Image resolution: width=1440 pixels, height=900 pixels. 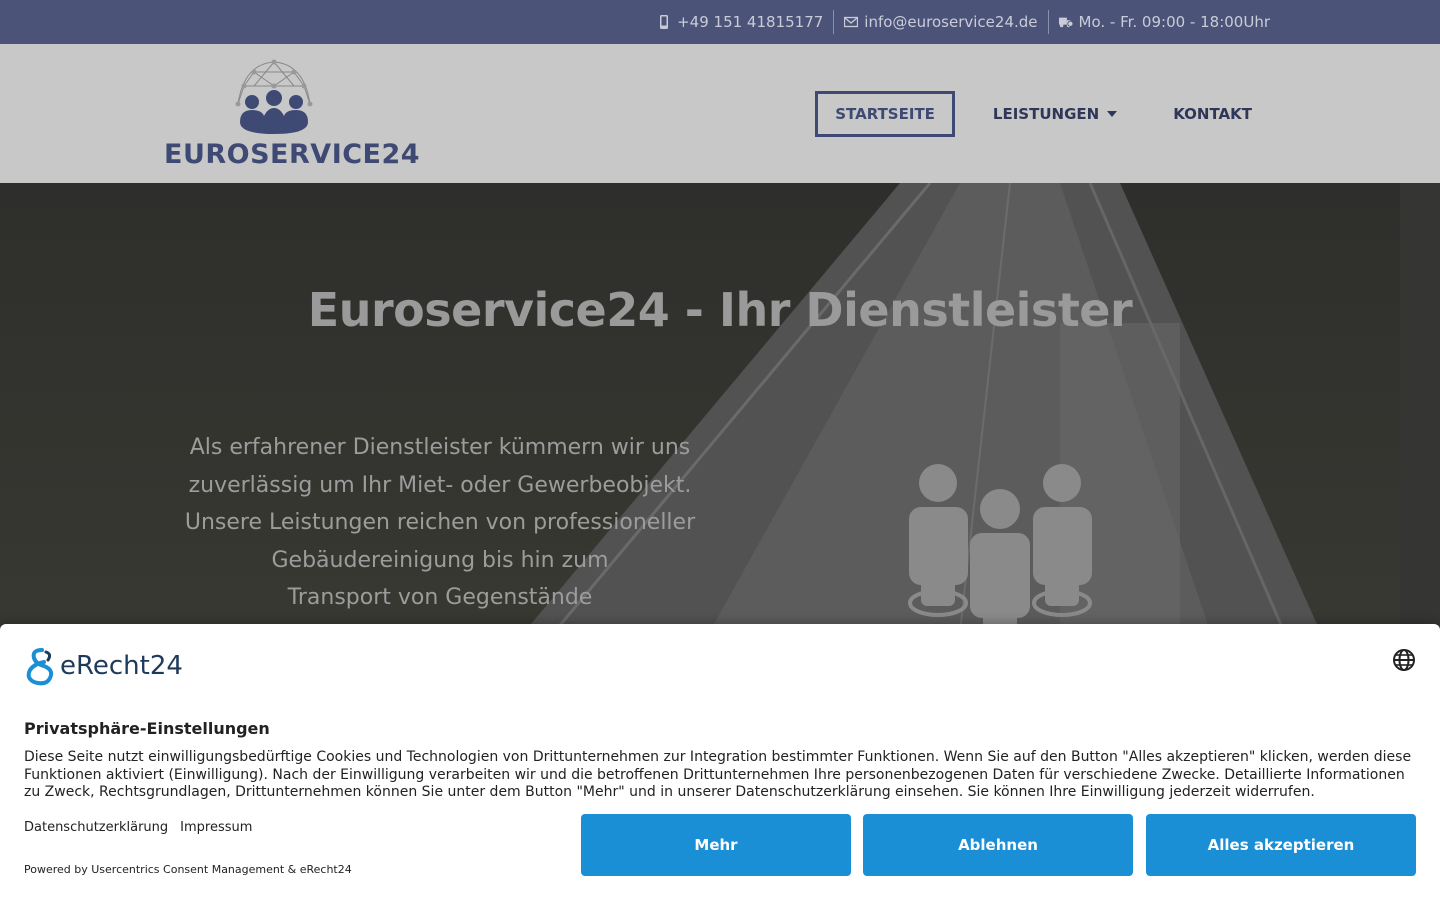 I want to click on hero-title: Euroservice24 - Ihr Dienstleister, so click(x=720, y=310).